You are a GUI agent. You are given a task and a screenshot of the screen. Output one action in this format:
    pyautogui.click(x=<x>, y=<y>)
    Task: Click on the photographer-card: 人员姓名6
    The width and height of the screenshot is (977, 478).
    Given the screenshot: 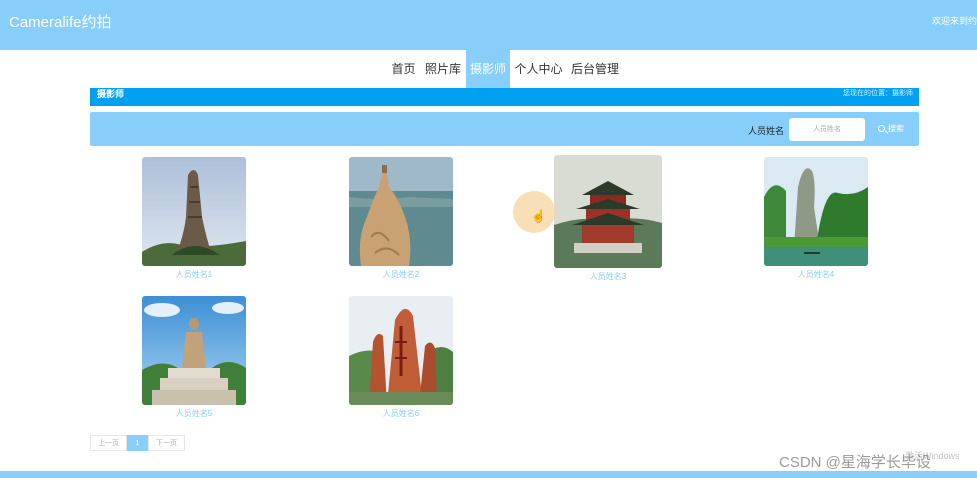 What is the action you would take?
    pyautogui.click(x=401, y=357)
    